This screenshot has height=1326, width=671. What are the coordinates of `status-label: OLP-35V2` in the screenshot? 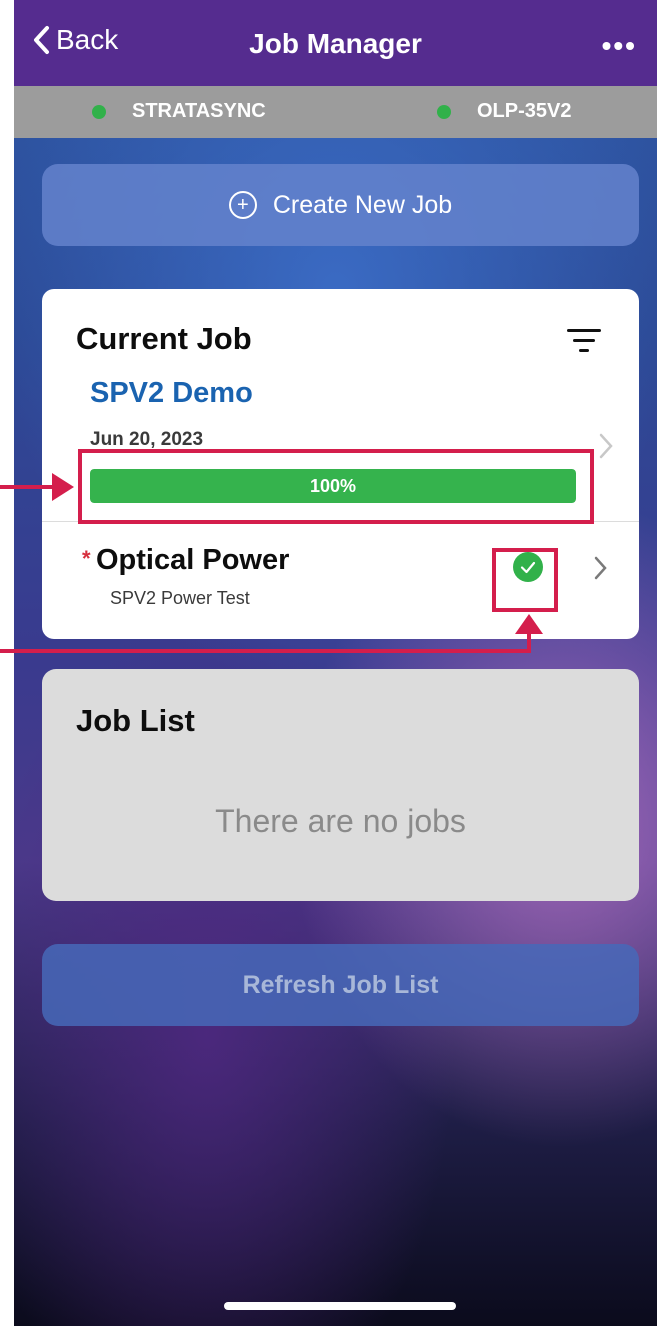 It's located at (524, 111).